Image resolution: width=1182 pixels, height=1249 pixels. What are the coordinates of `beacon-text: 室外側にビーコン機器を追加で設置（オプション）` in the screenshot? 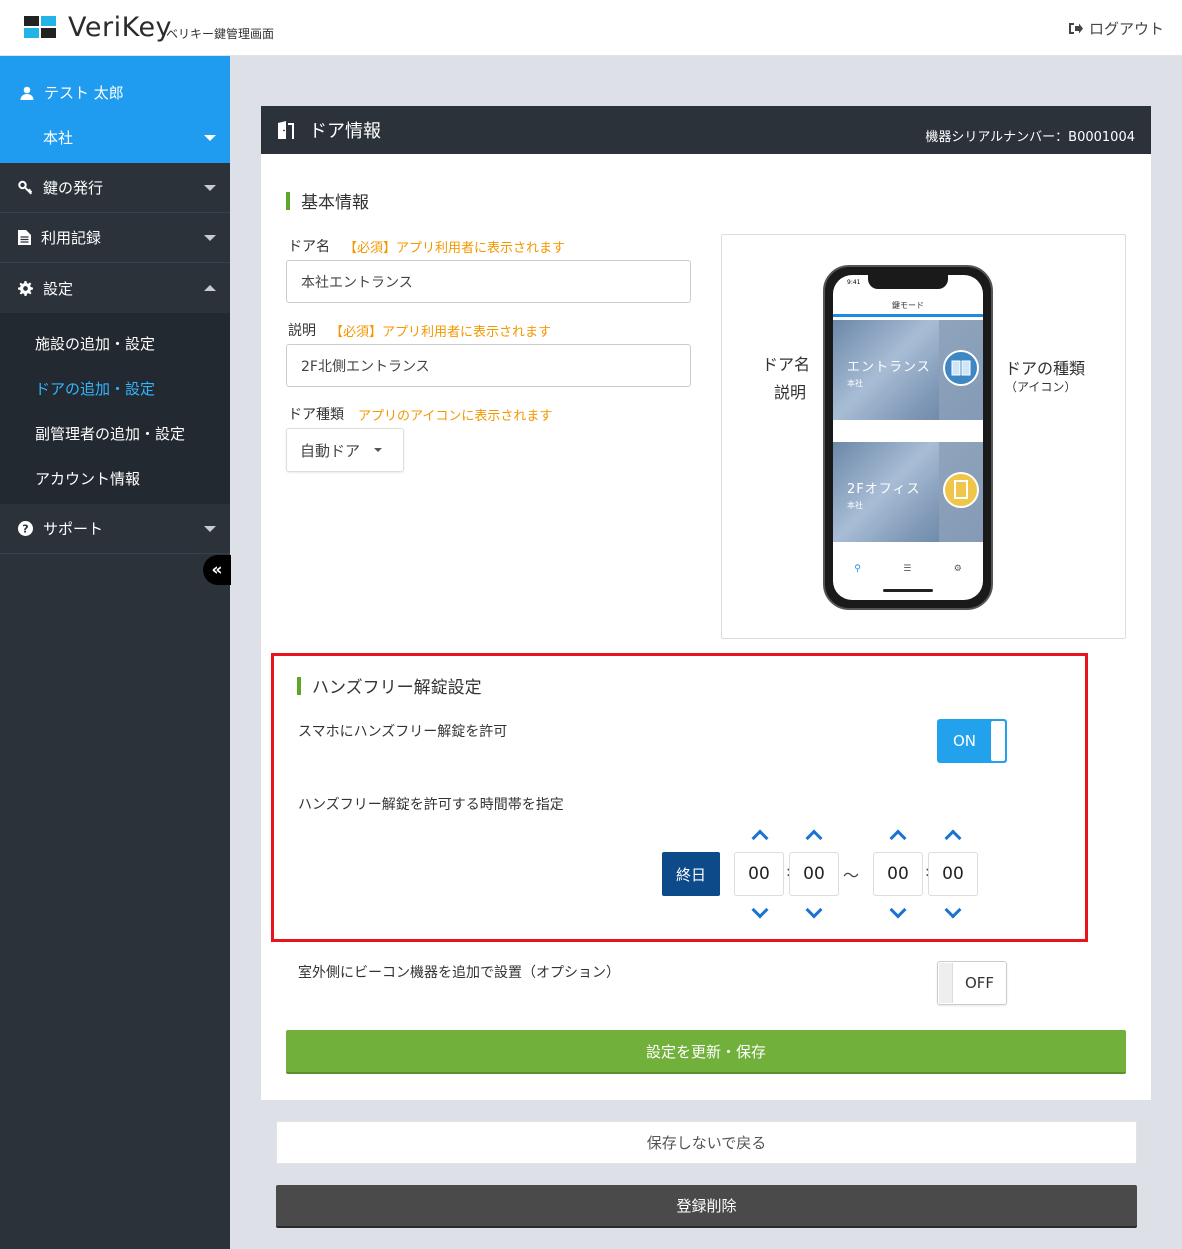 It's located at (459, 973).